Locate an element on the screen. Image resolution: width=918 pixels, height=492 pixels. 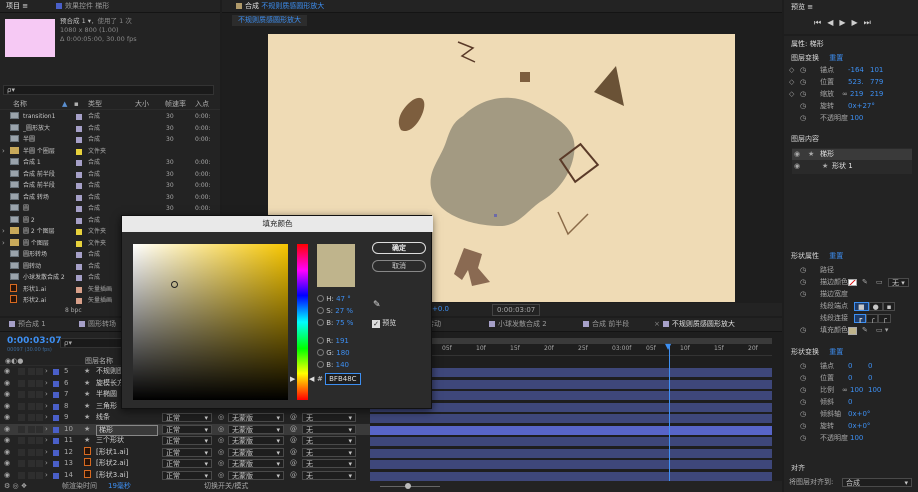
blend-mode-dropdown: 正常 ▾ is located at coordinates (187, 452).